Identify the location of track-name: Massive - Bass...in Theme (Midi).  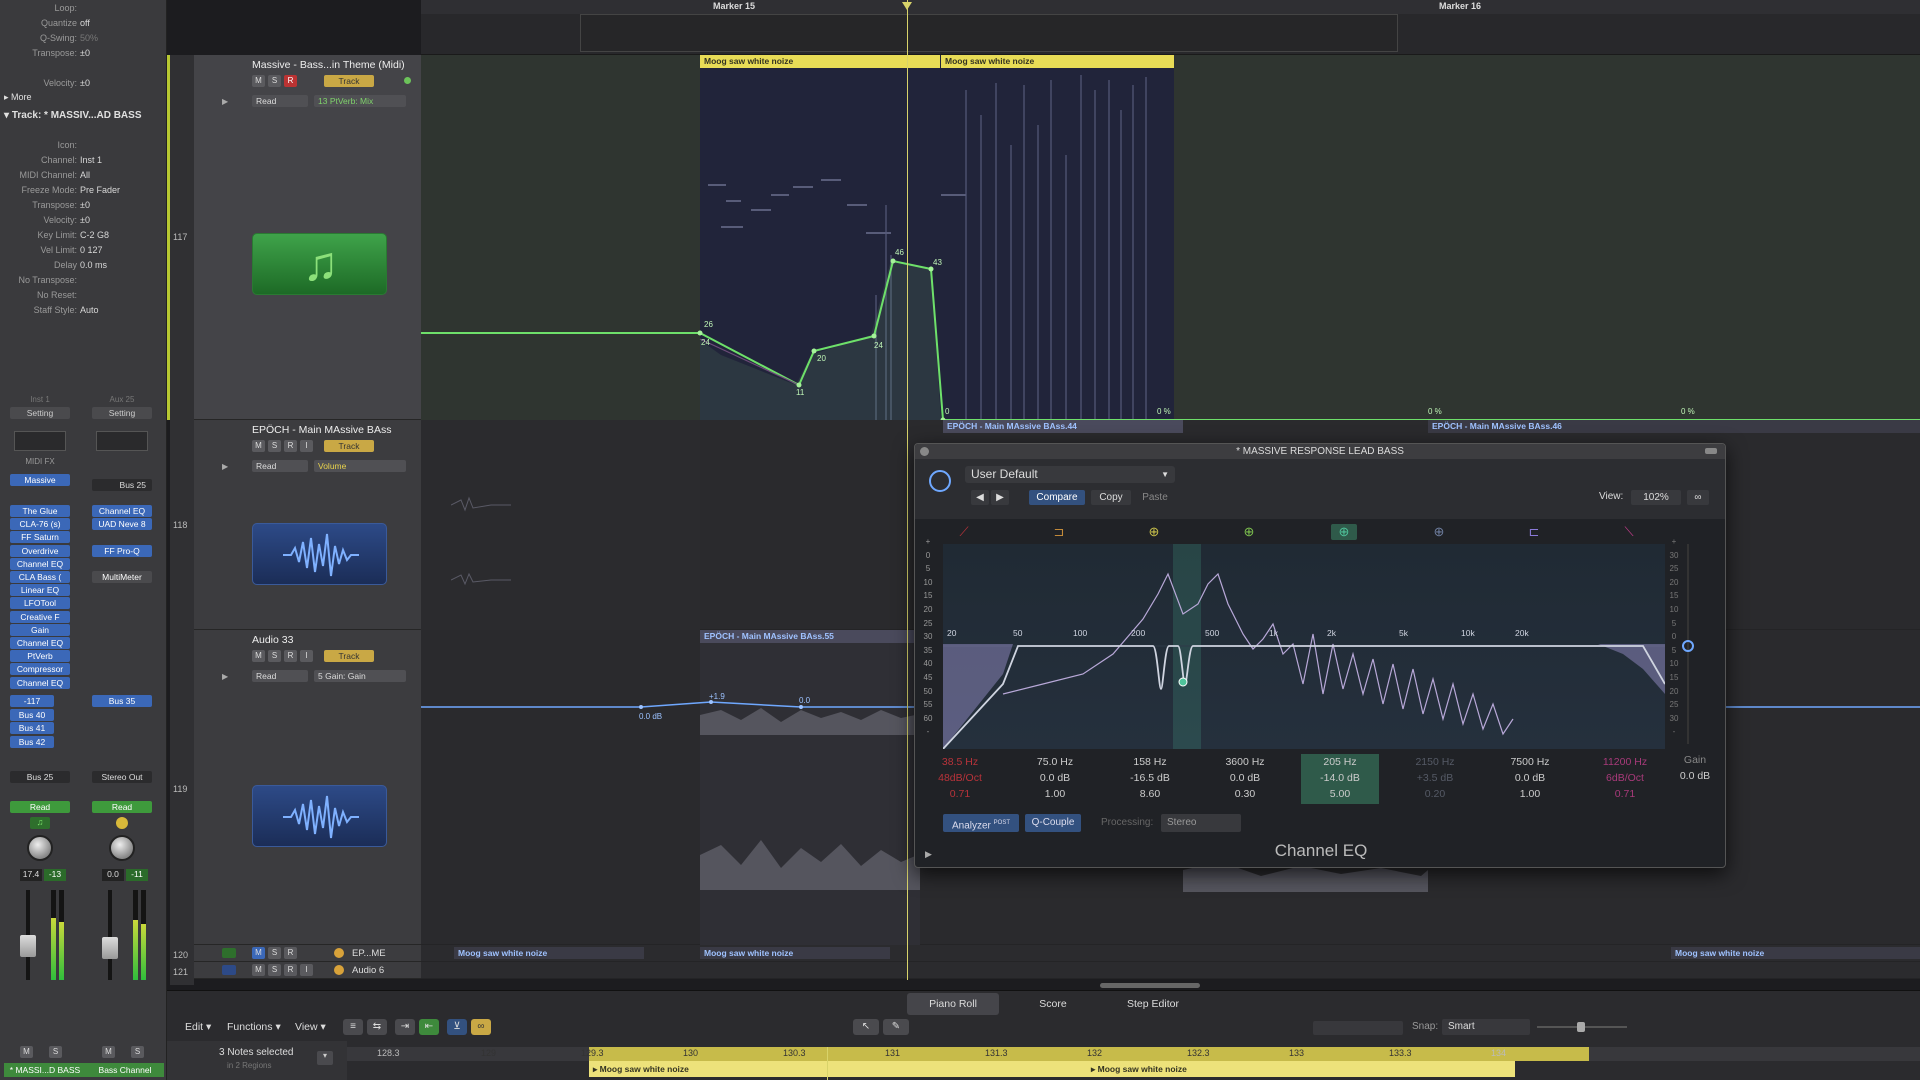
(328, 65).